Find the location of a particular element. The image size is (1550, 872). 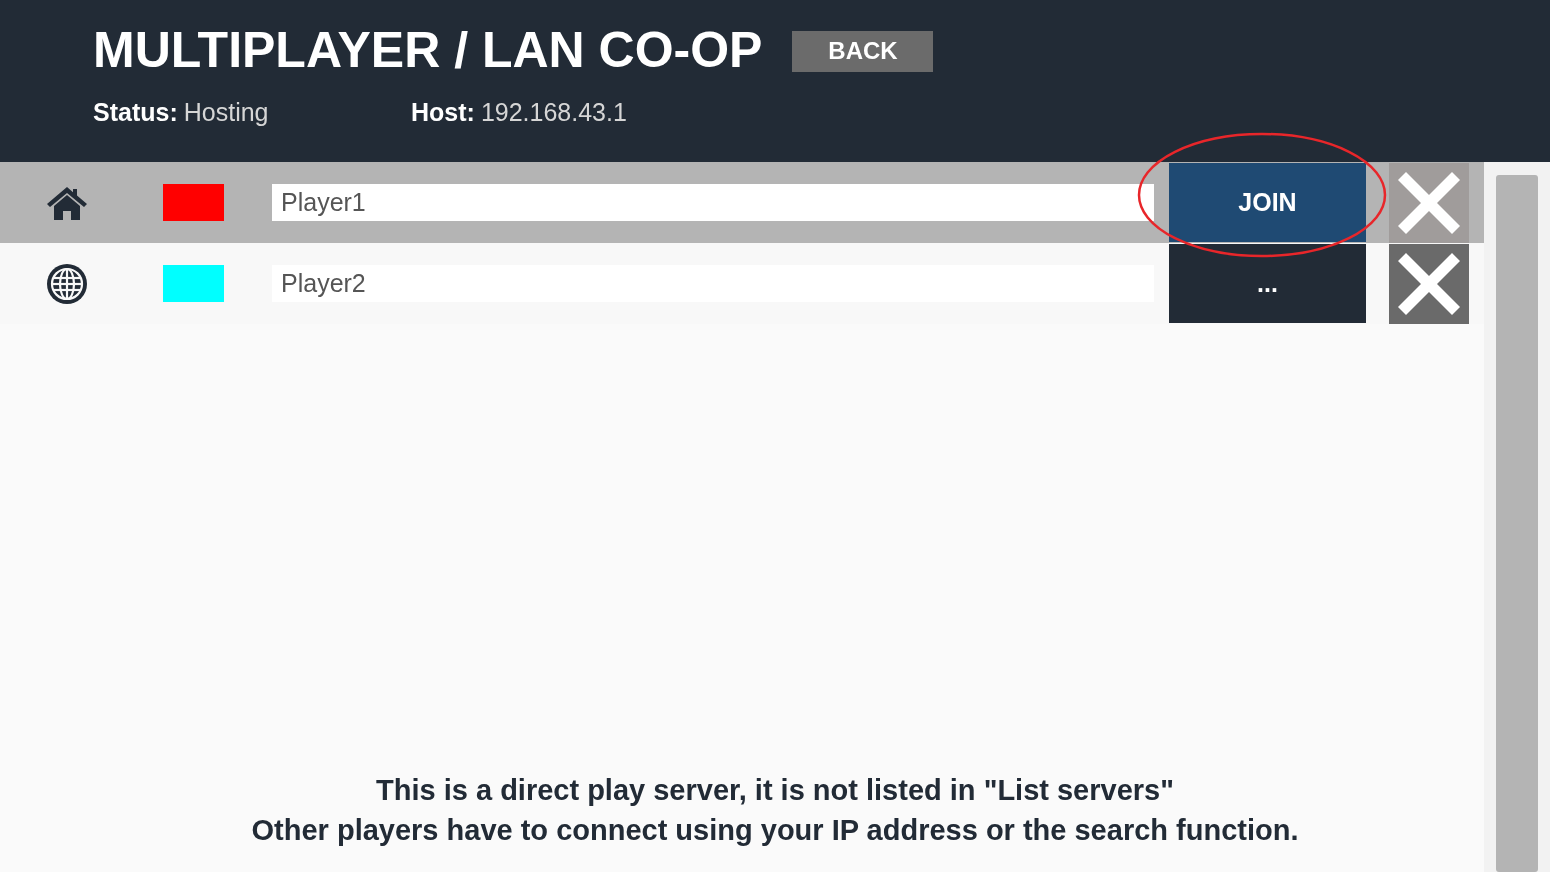

host-address: 192.168.43.1 is located at coordinates (553, 112).